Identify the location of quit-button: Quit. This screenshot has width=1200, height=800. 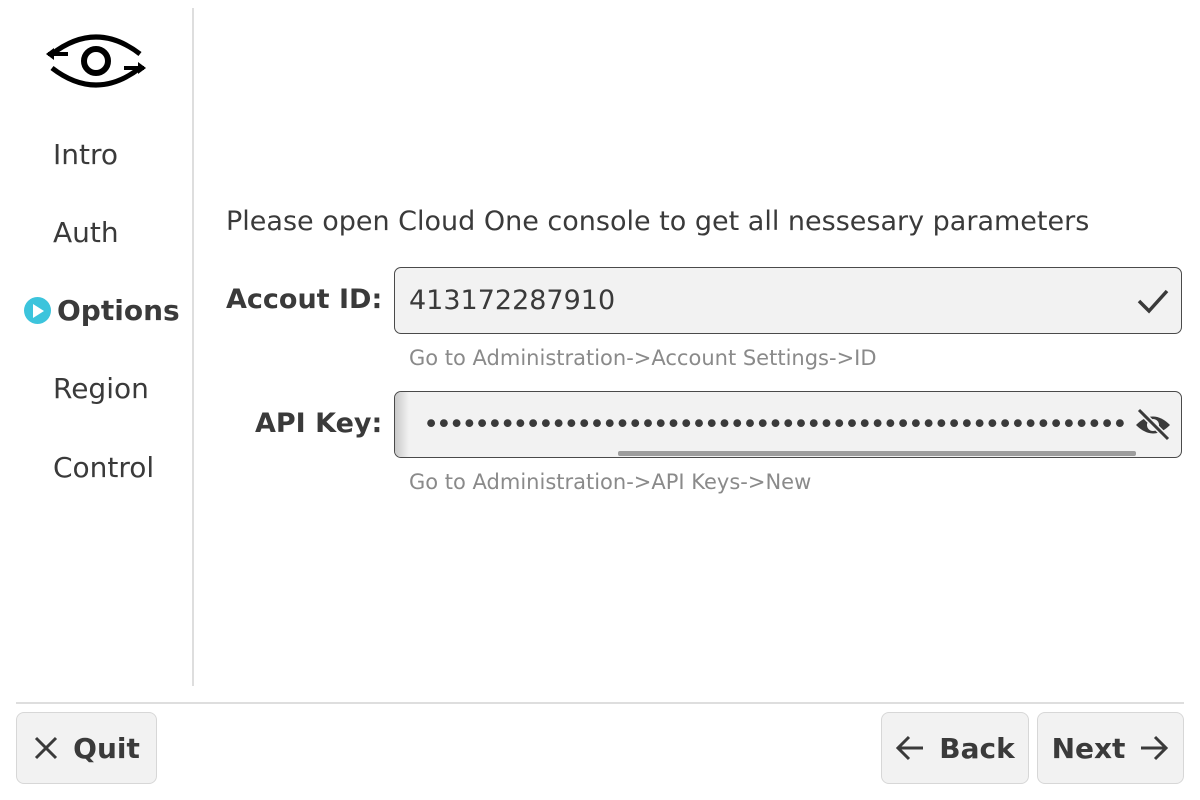
(86, 748).